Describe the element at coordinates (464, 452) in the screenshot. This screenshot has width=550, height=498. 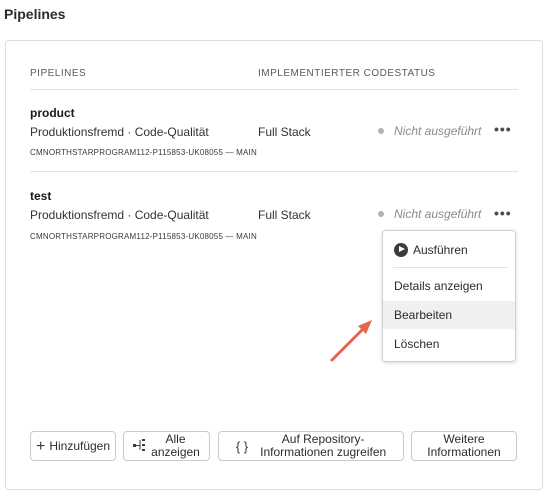
I see `button-label-line: Informationen` at that location.